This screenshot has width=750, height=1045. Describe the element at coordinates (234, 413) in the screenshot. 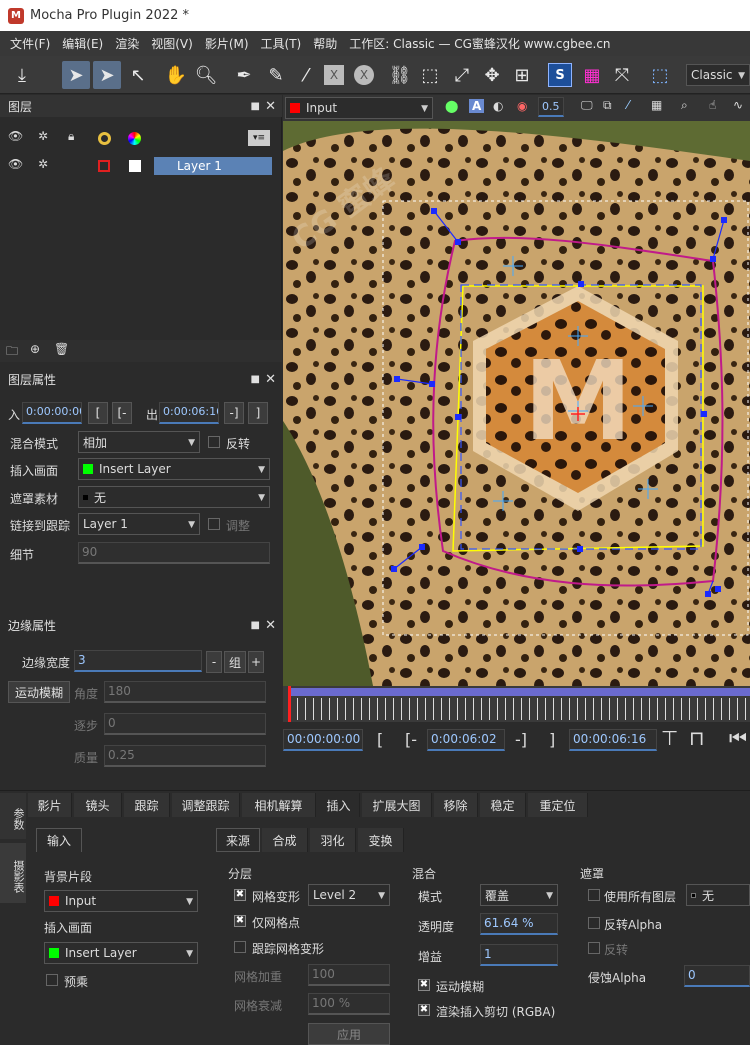

I see `go-out-button: -]` at that location.